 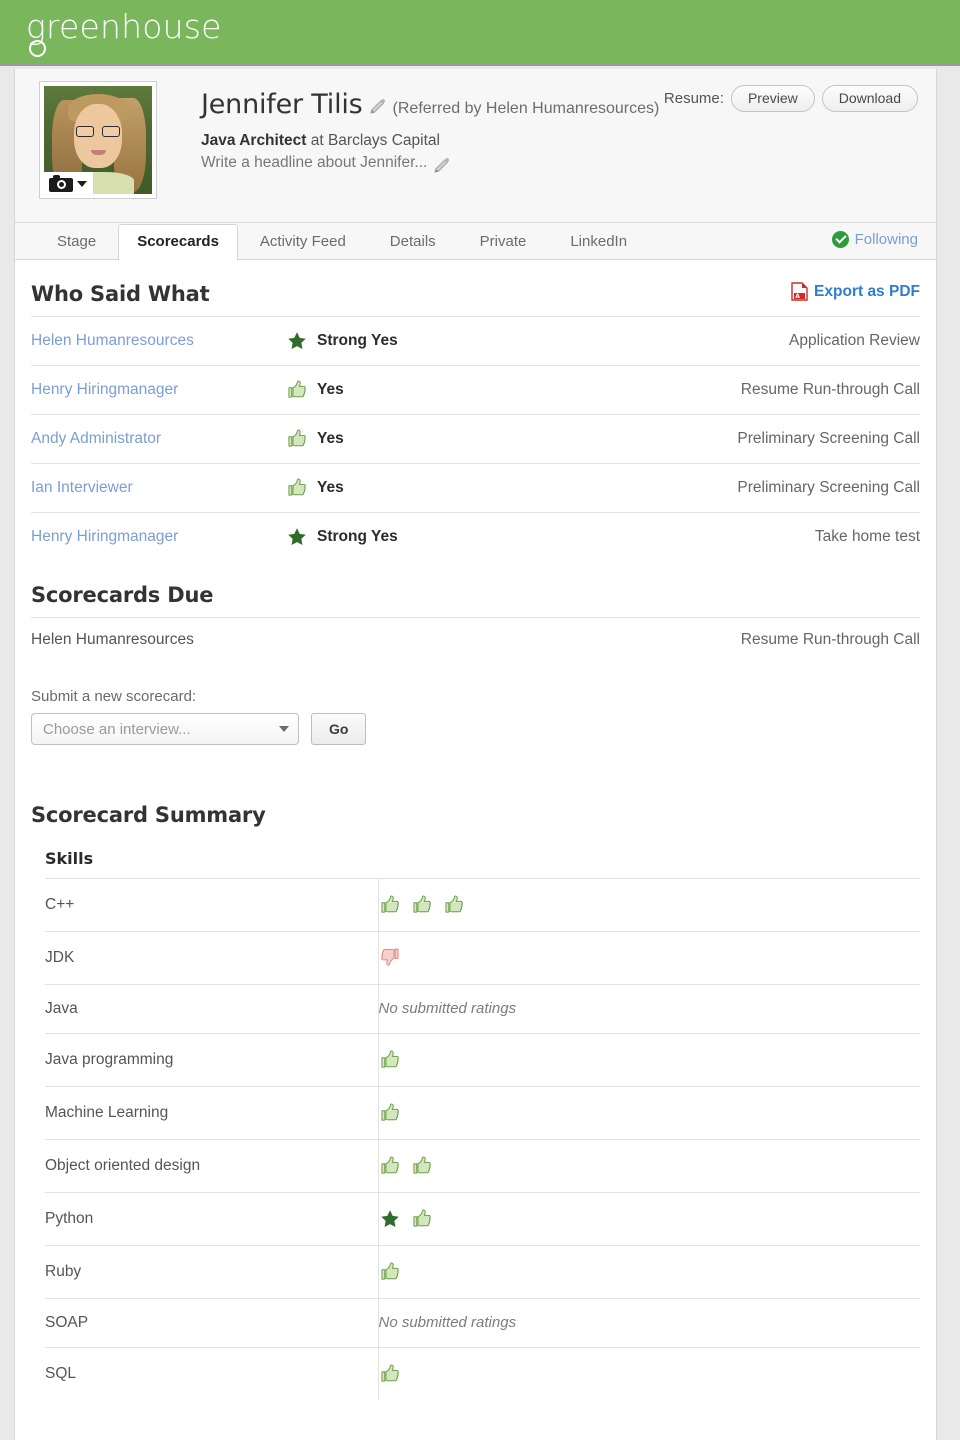 What do you see at coordinates (828, 487) in the screenshot?
I see `scorecard-stage-cell: Preliminary Screening Call` at bounding box center [828, 487].